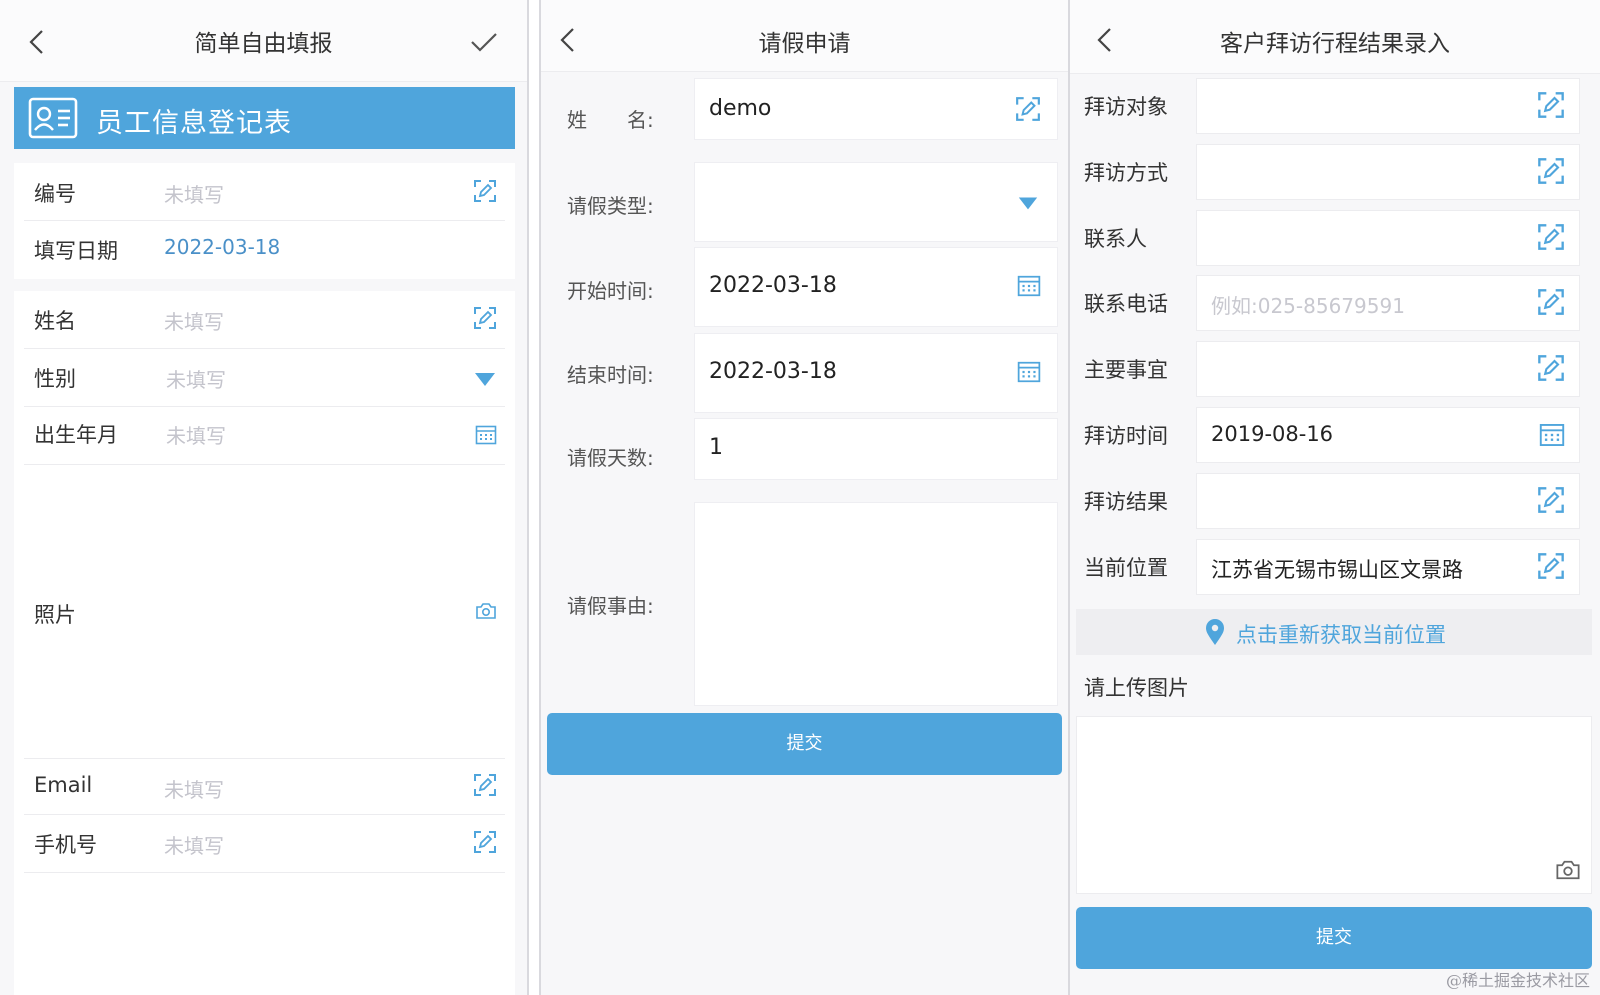 This screenshot has height=995, width=1600. What do you see at coordinates (876, 449) in the screenshot?
I see `leave-days-input: 1` at bounding box center [876, 449].